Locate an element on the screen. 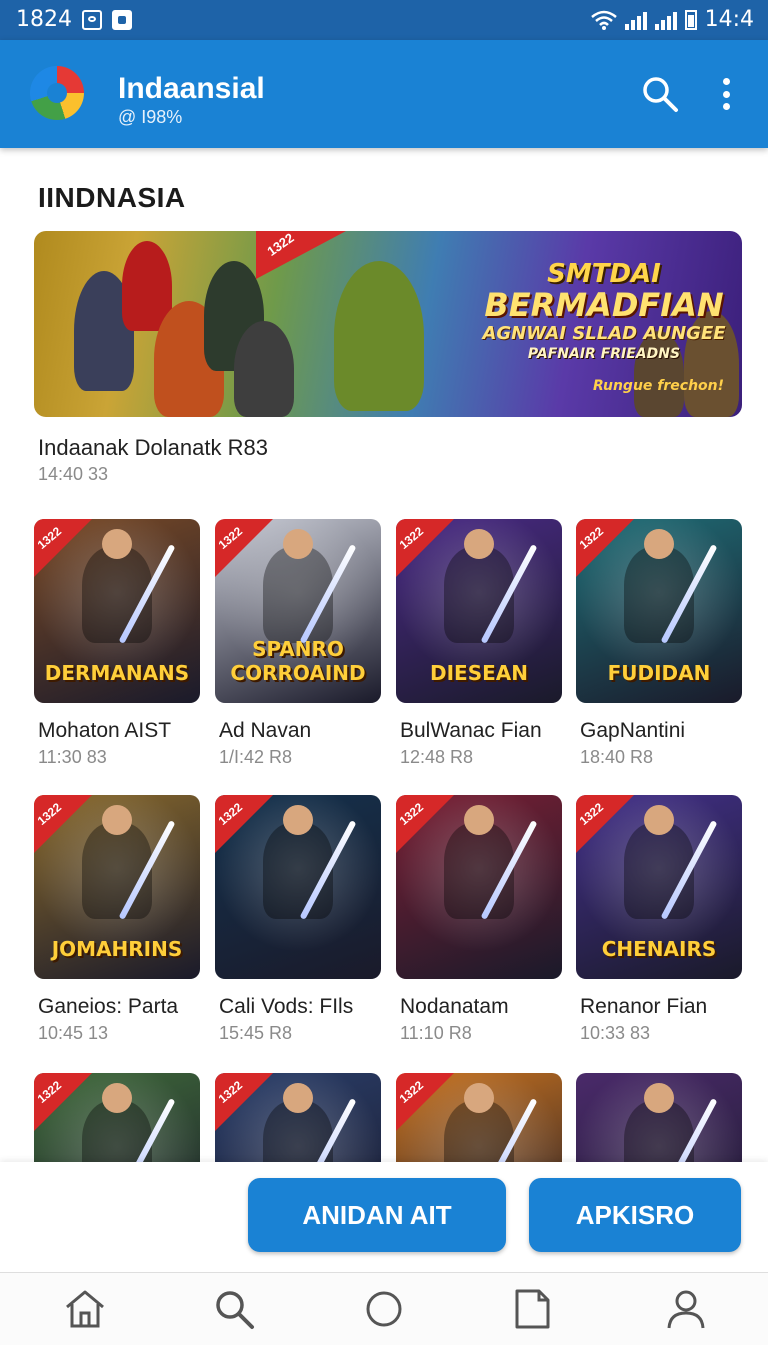 The height and width of the screenshot is (1345, 768). document-icon is located at coordinates (532, 1309).